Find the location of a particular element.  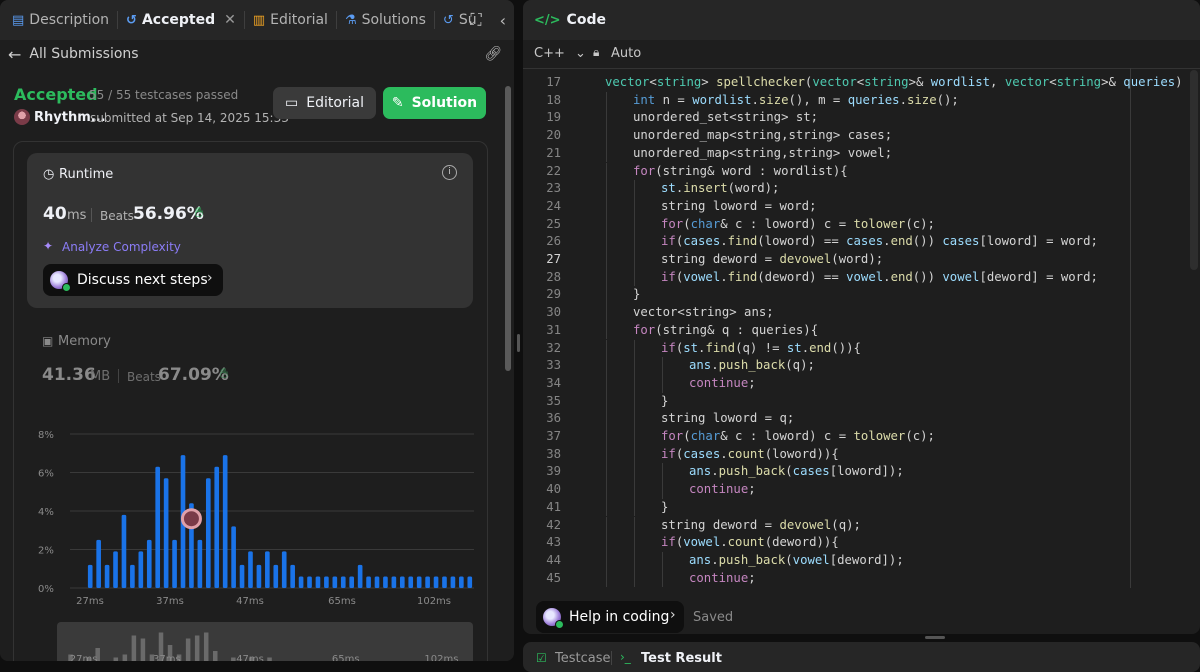

code-line: 22 for(string& word : wordlist){ is located at coordinates (861, 171).